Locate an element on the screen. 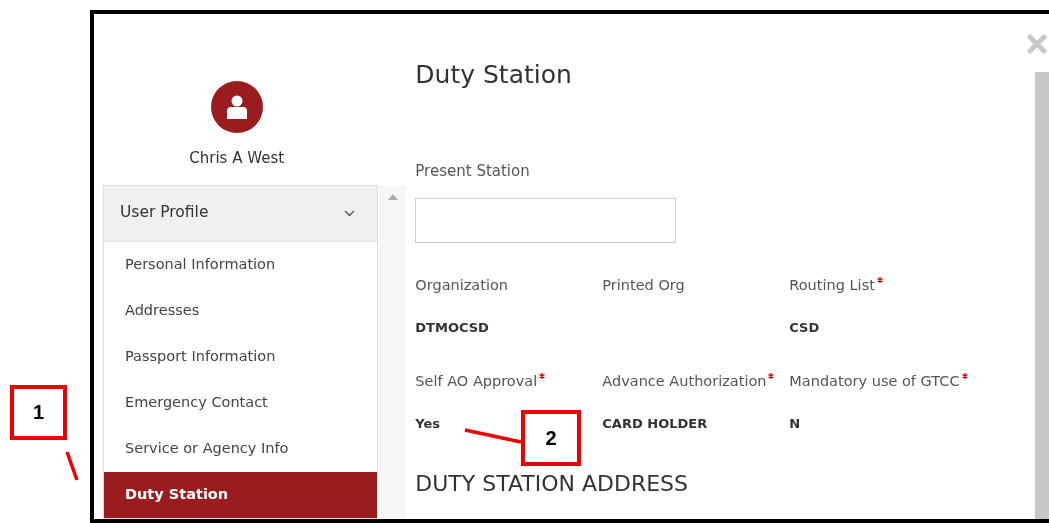  chevron-icon is located at coordinates (349, 213).